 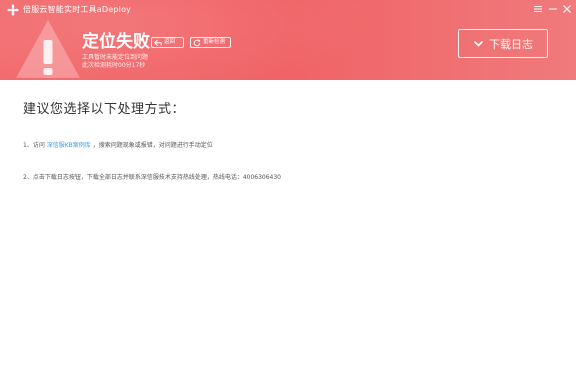 I want to click on titlebar: 倍服云智能实时工具aDeploy, so click(x=288, y=10).